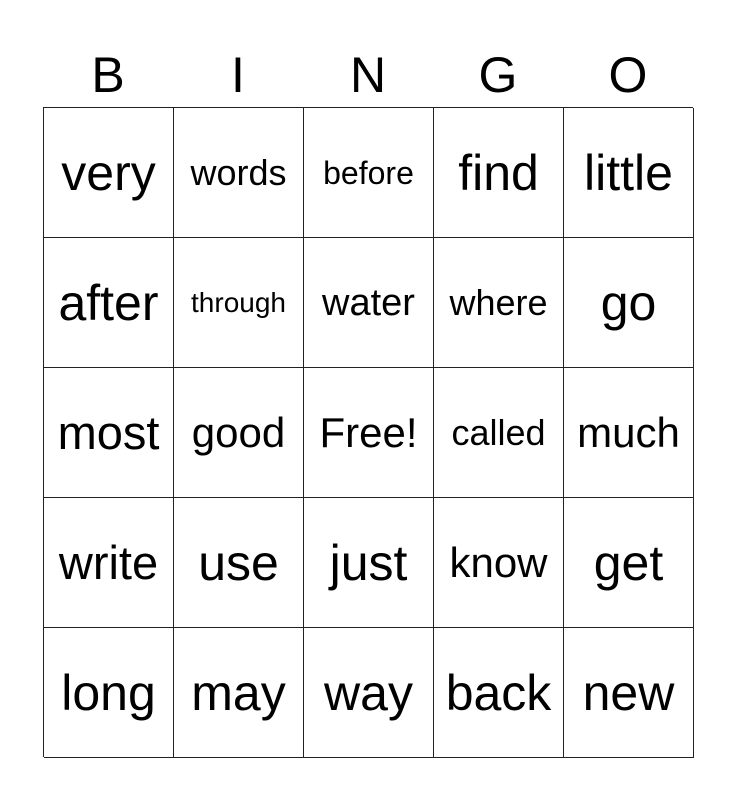  What do you see at coordinates (628, 75) in the screenshot?
I see `header-letter-o: O` at bounding box center [628, 75].